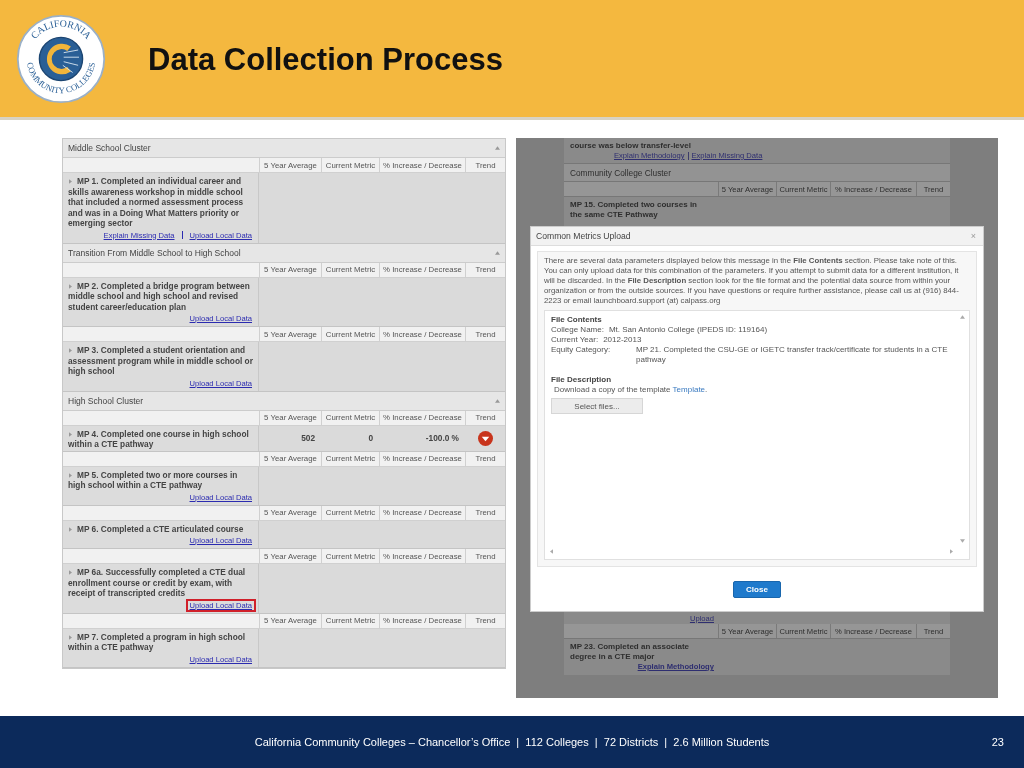  Describe the element at coordinates (706, 389) in the screenshot. I see `period-text: .` at that location.